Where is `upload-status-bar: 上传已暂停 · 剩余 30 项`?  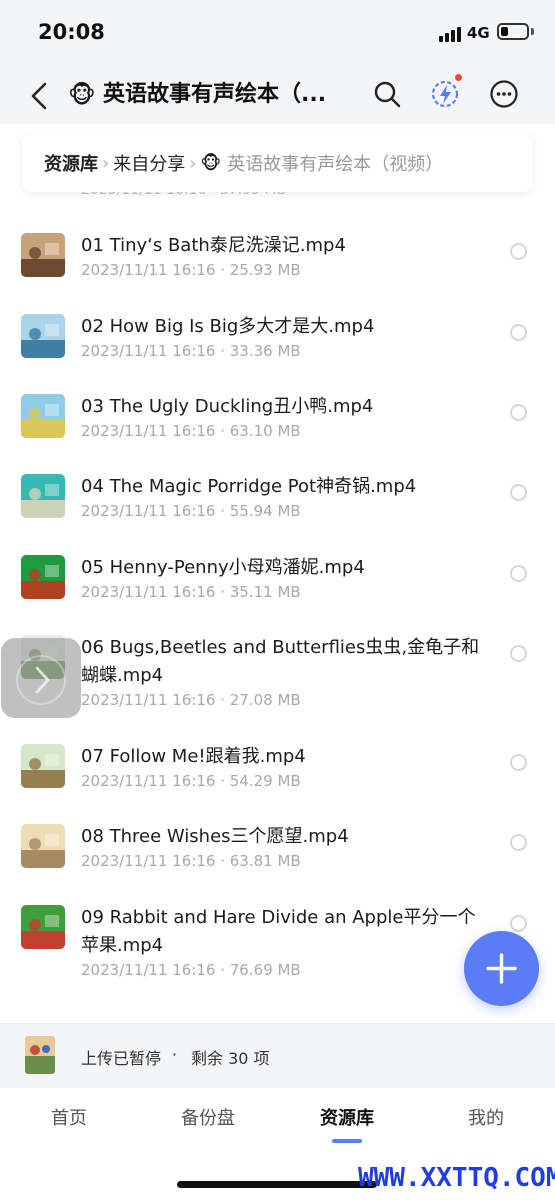
upload-status-bar: 上传已暂停 · 剩余 30 项 is located at coordinates (277, 1055).